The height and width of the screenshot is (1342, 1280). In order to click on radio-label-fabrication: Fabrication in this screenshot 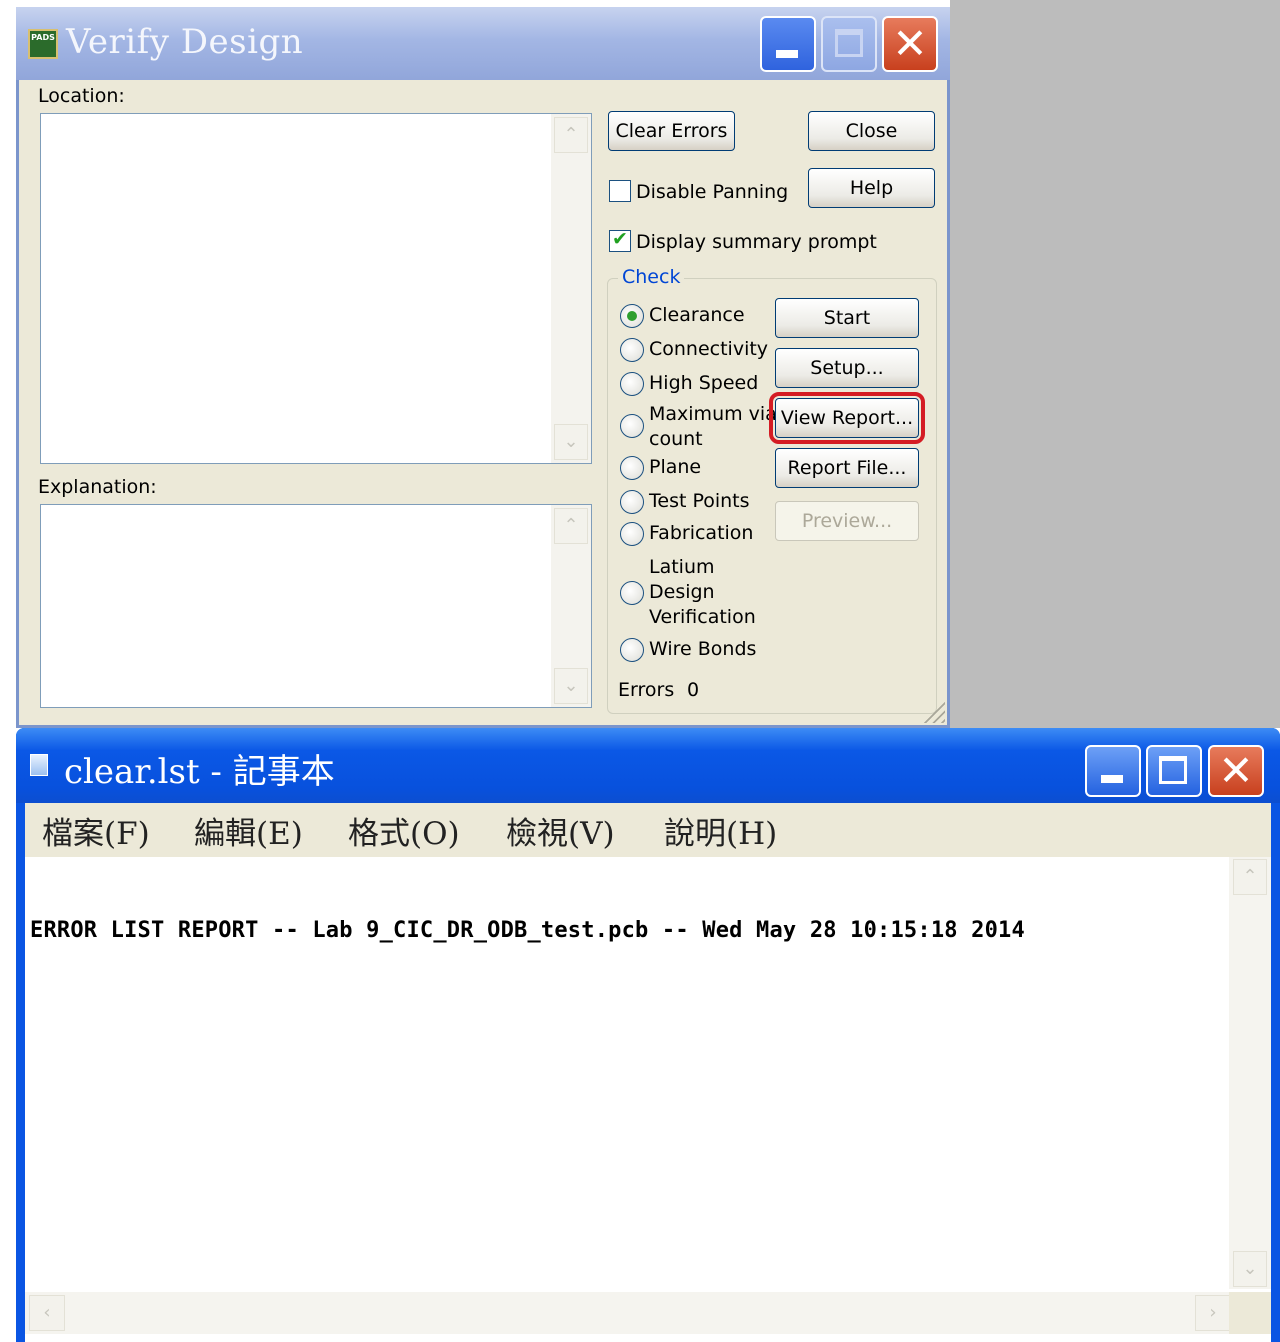, I will do `click(701, 533)`.